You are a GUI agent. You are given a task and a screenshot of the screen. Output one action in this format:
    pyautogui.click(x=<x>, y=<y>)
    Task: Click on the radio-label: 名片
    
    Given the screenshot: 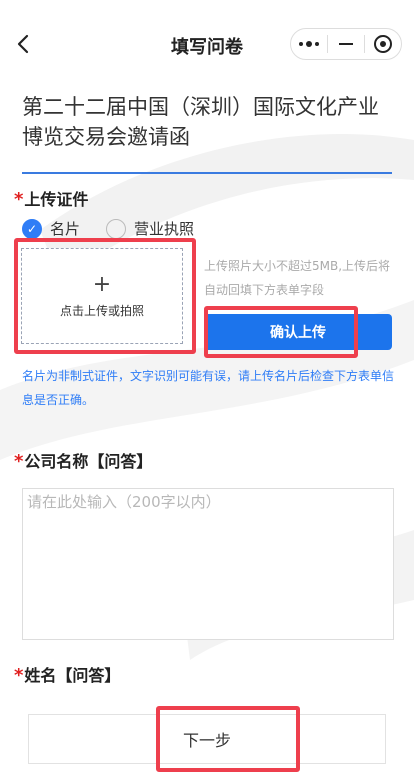 What is the action you would take?
    pyautogui.click(x=65, y=229)
    